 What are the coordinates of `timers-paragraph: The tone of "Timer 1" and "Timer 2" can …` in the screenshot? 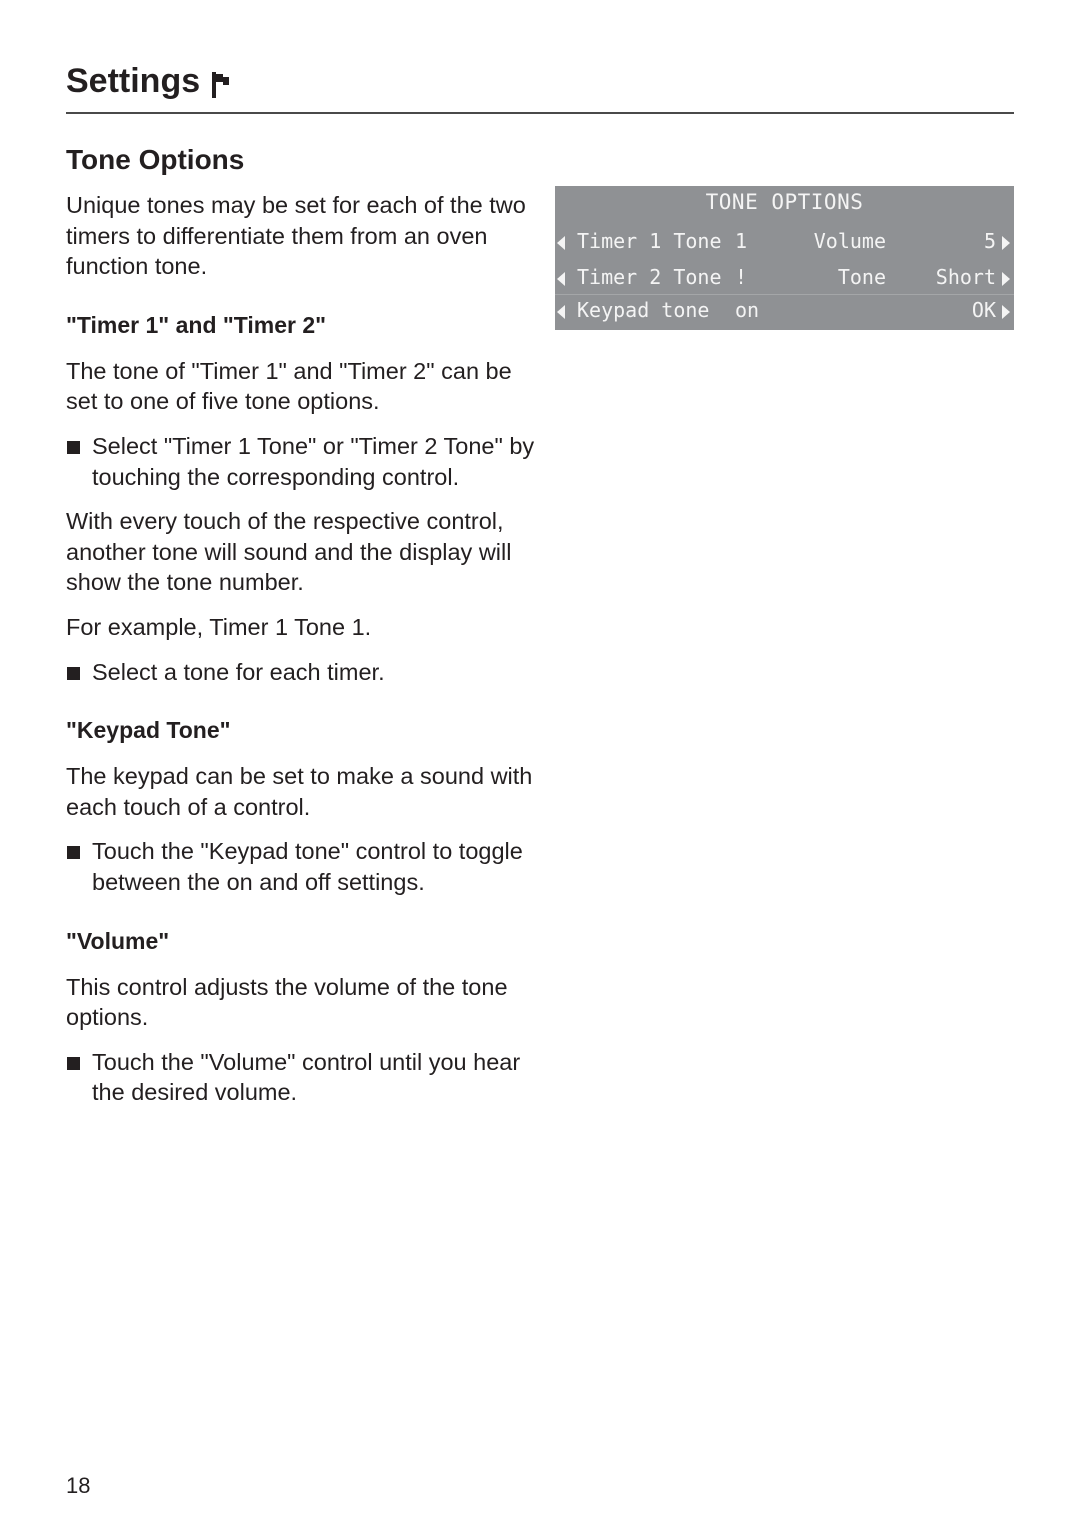 It's located at (289, 386).